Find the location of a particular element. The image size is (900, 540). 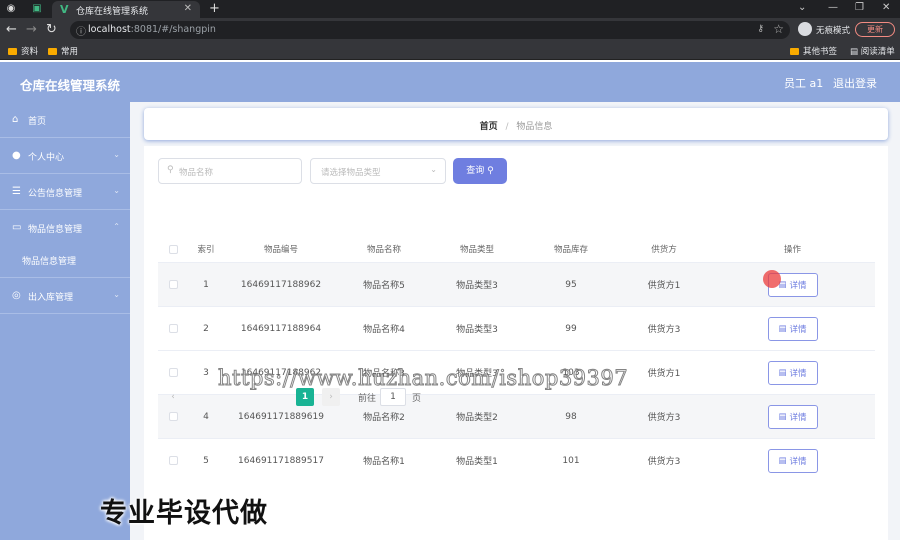

browser-menu-icon: ◉ is located at coordinates (11, 9).